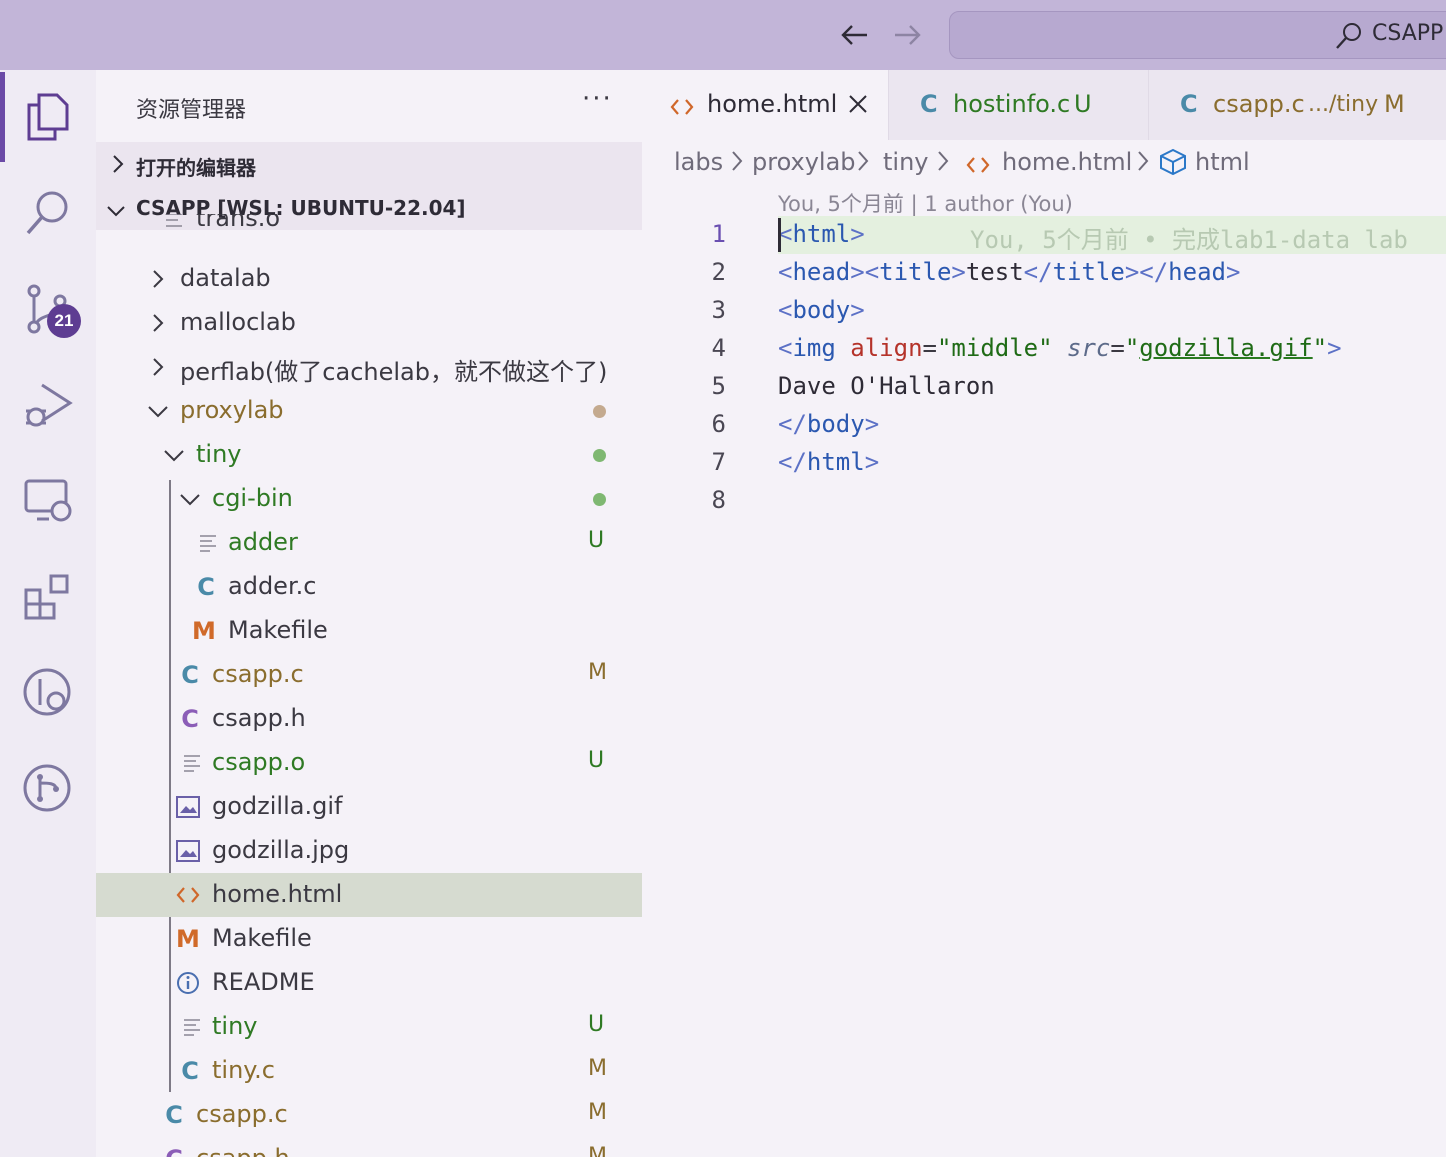 The image size is (1446, 1157). Describe the element at coordinates (369, 895) in the screenshot. I see `tree-item-selected: home.html` at that location.